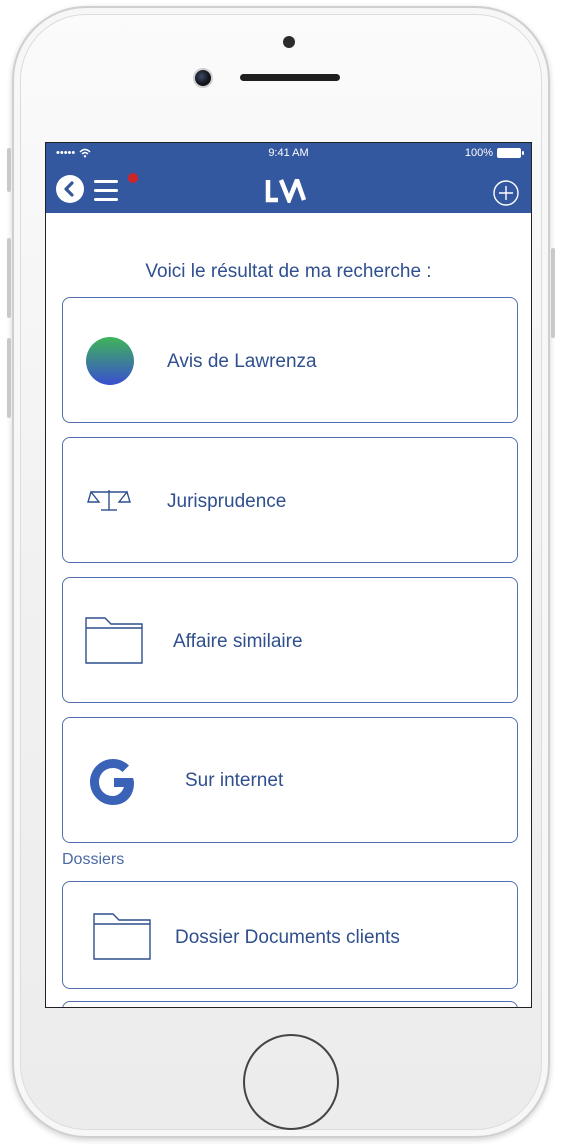  What do you see at coordinates (291, 1082) in the screenshot?
I see `home-button` at bounding box center [291, 1082].